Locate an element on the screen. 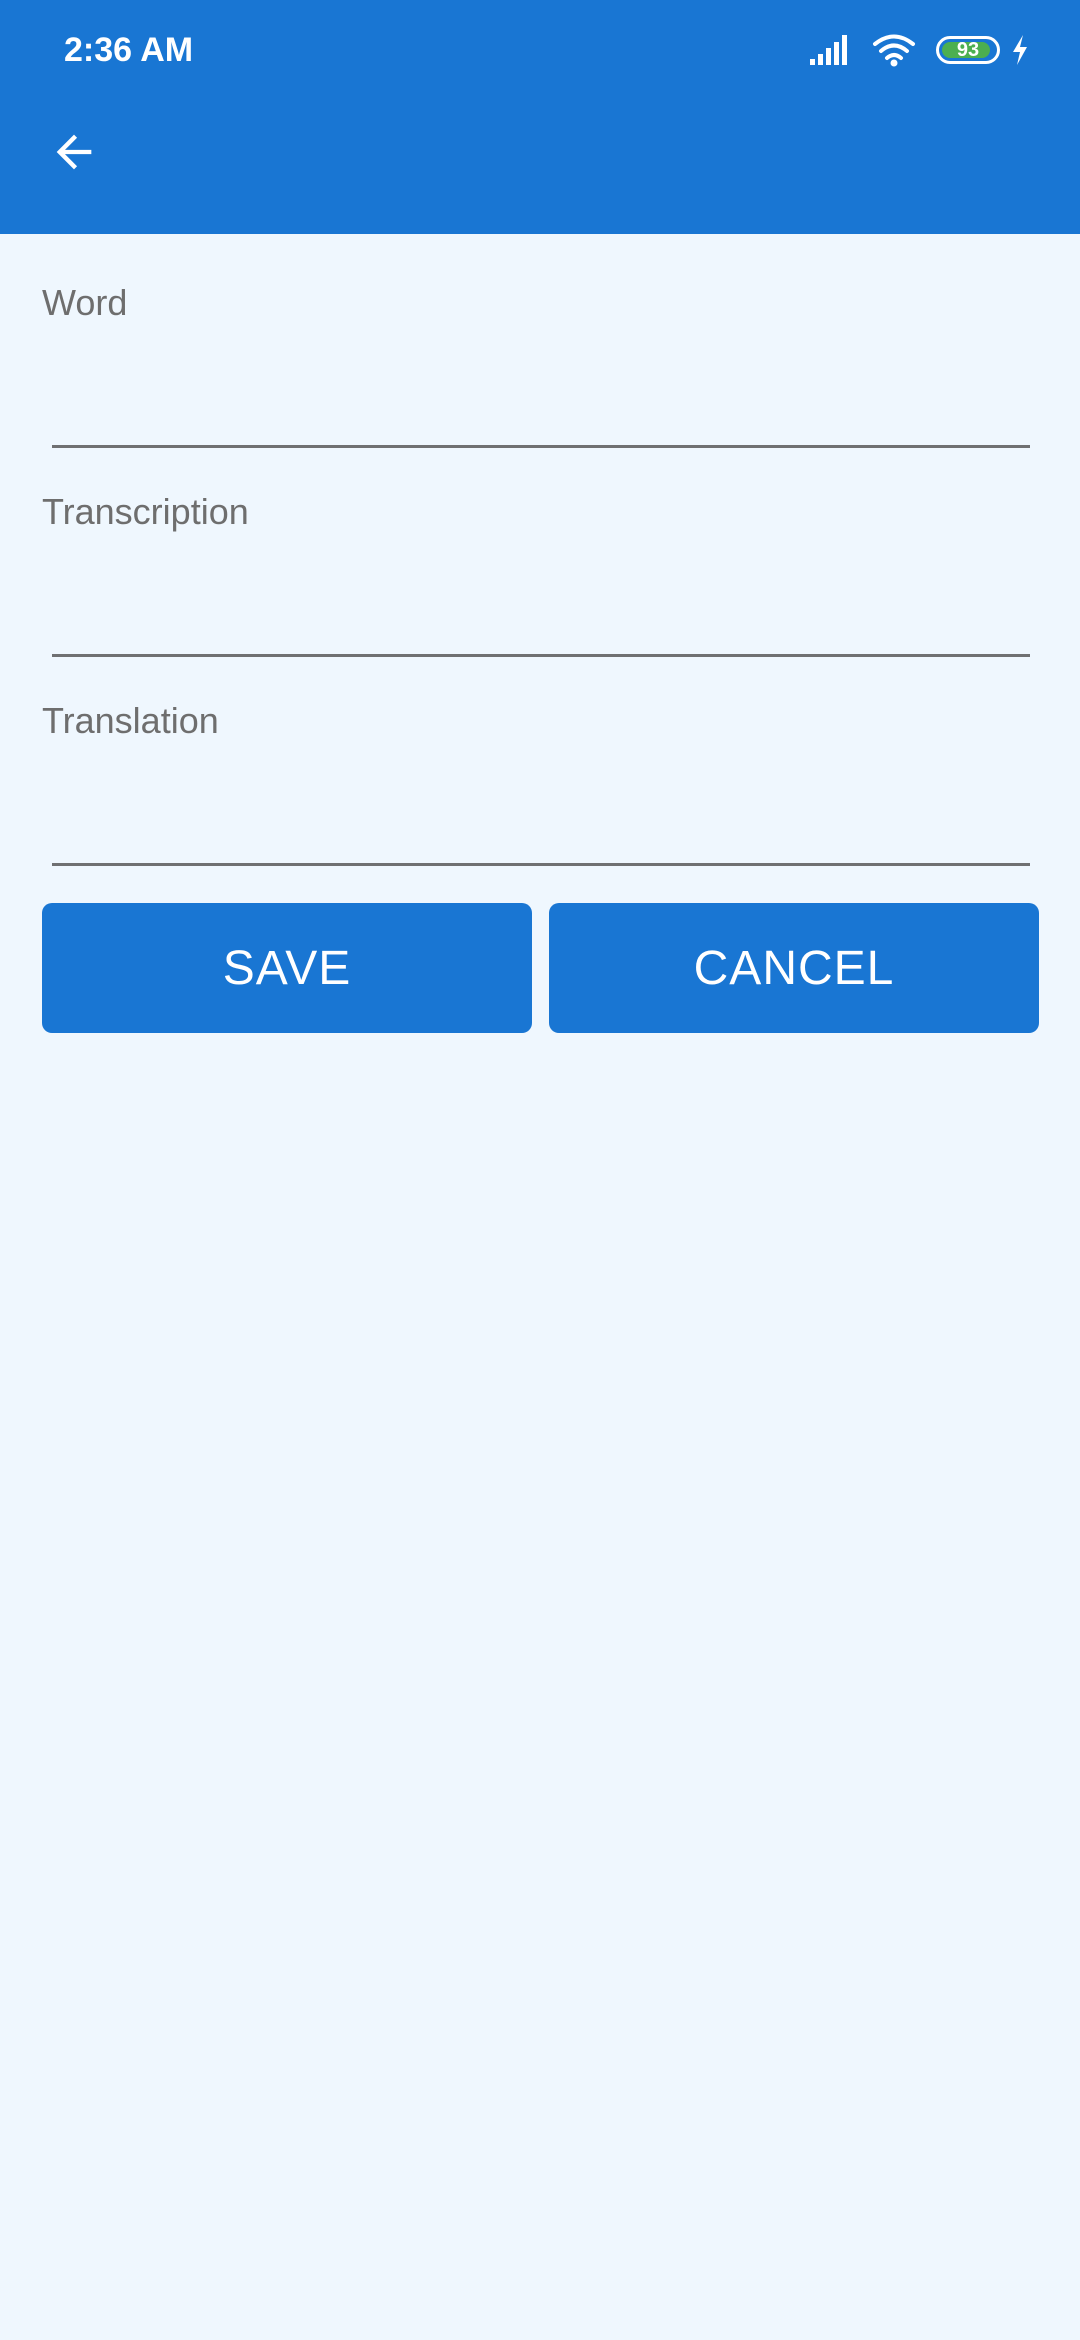 Image resolution: width=1080 pixels, height=2340 pixels. save-button: SAVE is located at coordinates (287, 968).